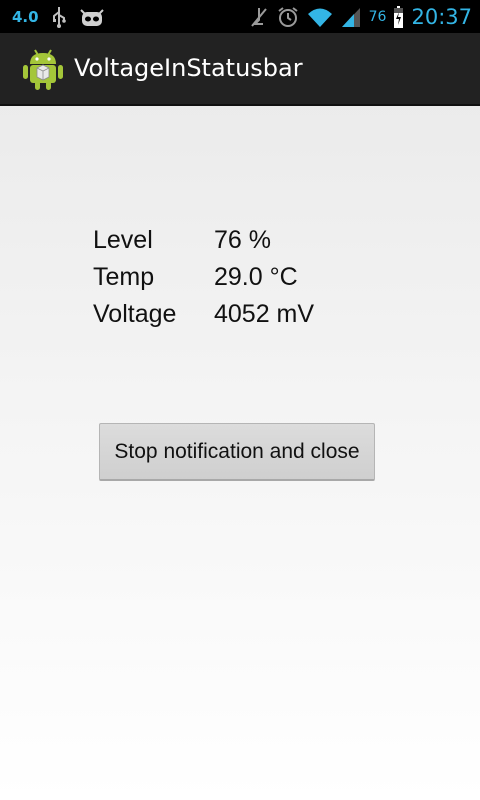 The width and height of the screenshot is (480, 800). Describe the element at coordinates (203, 240) in the screenshot. I see `stat-row-level: Level 76 %` at that location.